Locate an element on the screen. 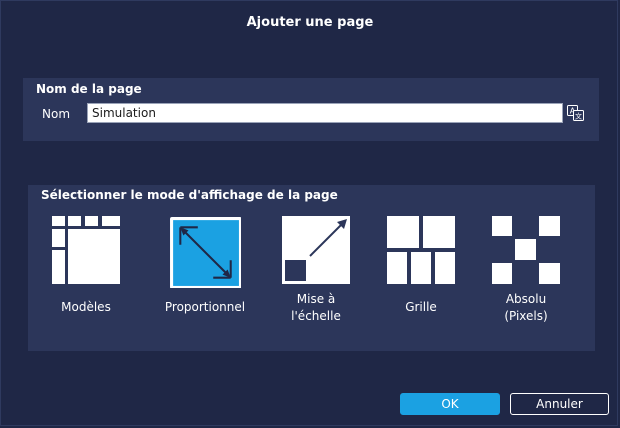 The width and height of the screenshot is (620, 428). templates-icon is located at coordinates (86, 250).